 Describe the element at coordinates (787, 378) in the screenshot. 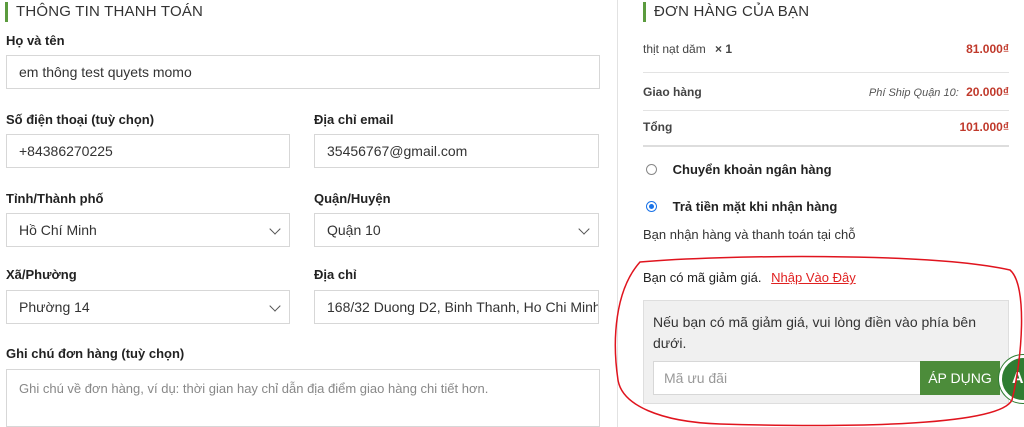

I see `coupon-code-input: Mã ưu đãi` at that location.